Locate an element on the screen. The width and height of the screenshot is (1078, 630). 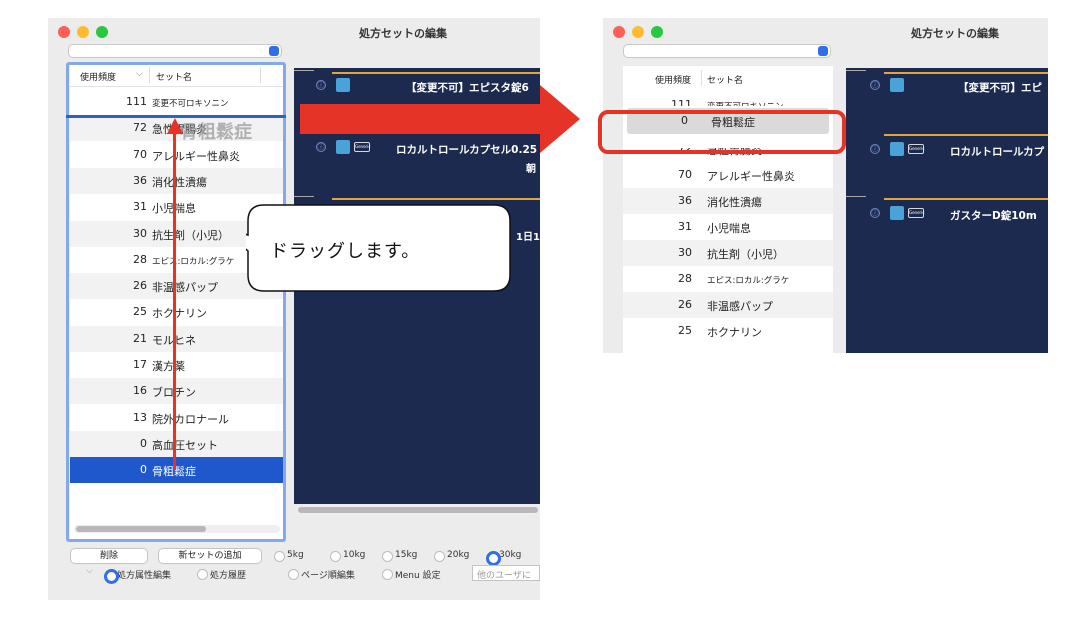
list-item: 26 非温感パップ is located at coordinates (728, 305).